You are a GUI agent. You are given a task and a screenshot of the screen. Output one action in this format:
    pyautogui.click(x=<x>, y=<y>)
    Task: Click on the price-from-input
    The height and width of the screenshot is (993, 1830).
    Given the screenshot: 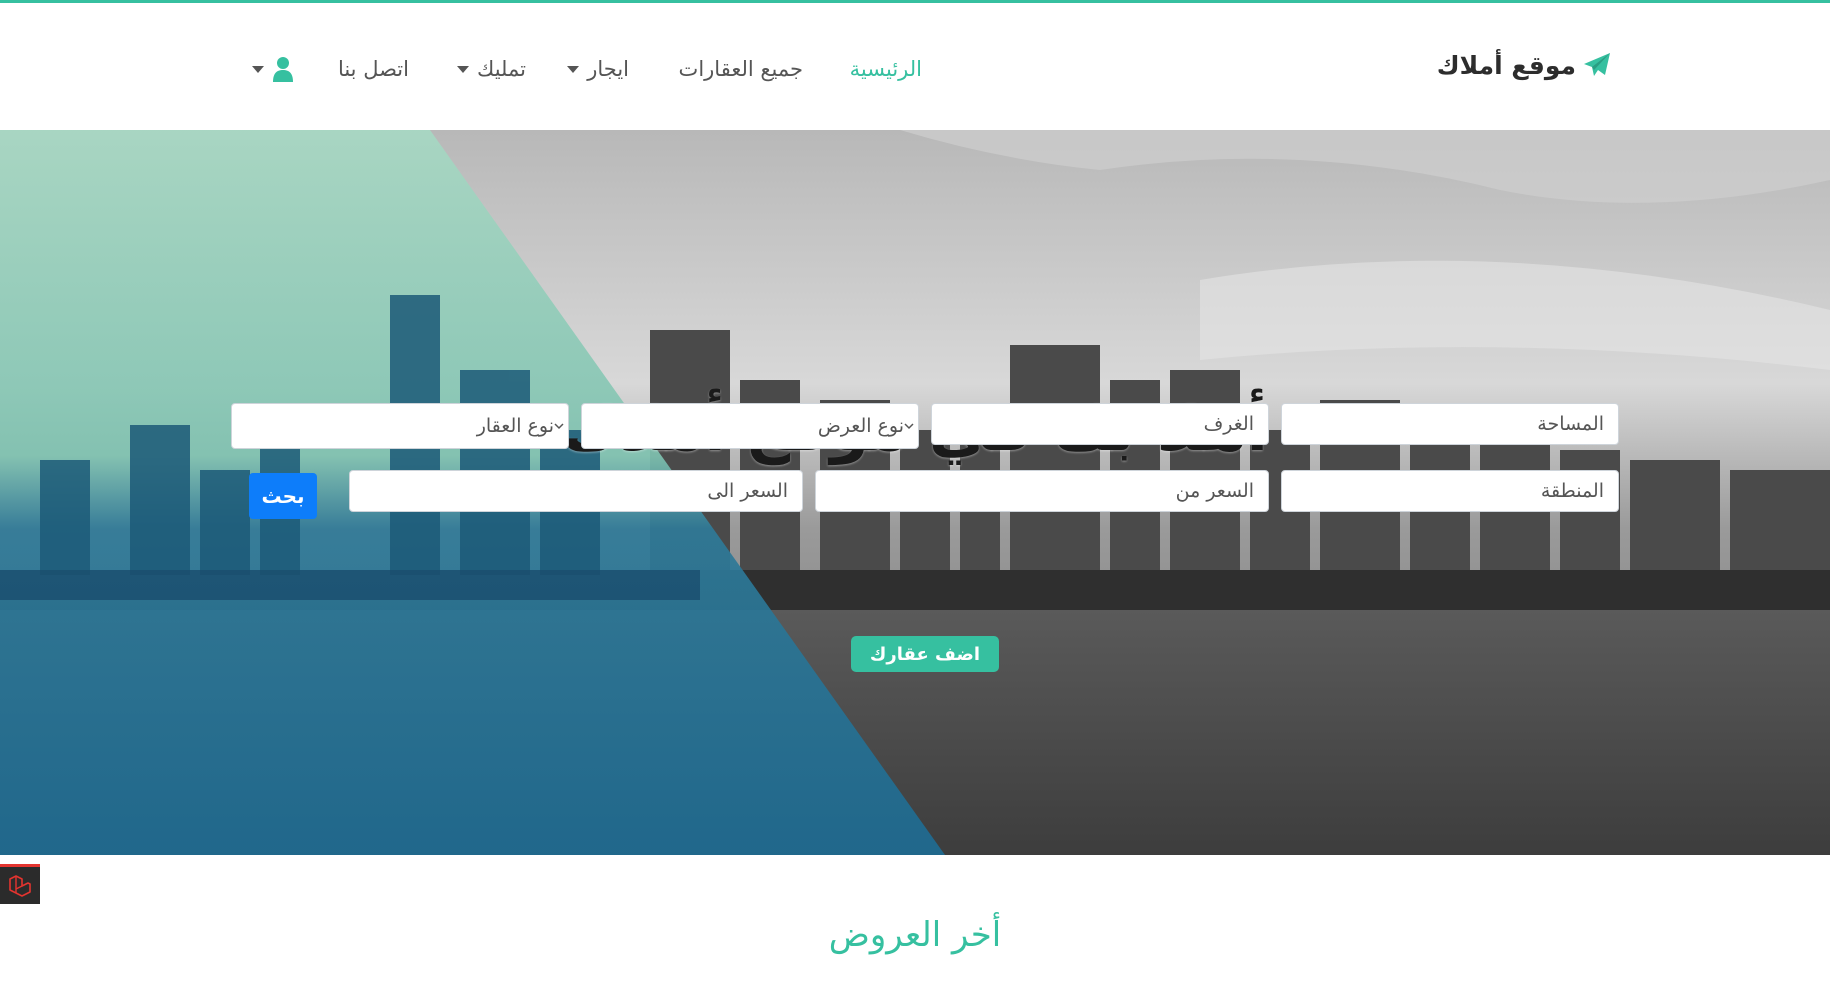 What is the action you would take?
    pyautogui.click(x=1042, y=491)
    